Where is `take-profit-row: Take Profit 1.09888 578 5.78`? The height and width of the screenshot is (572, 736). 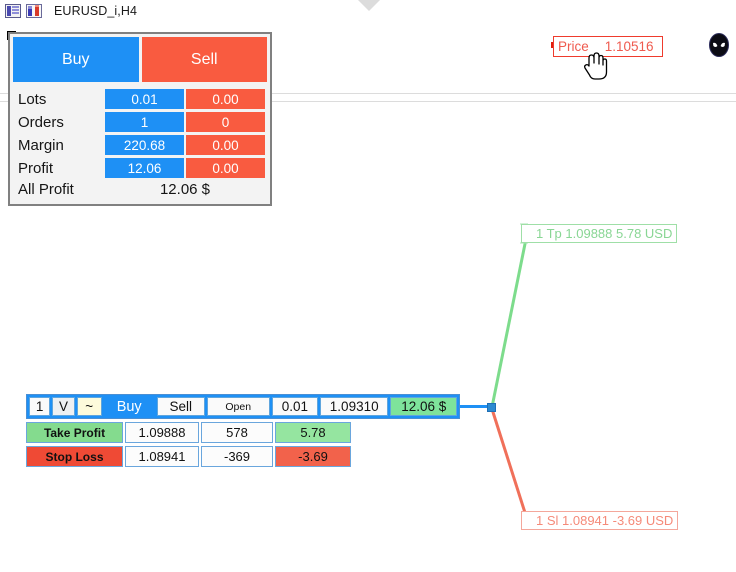
take-profit-row: Take Profit 1.09888 578 5.78 is located at coordinates (243, 432).